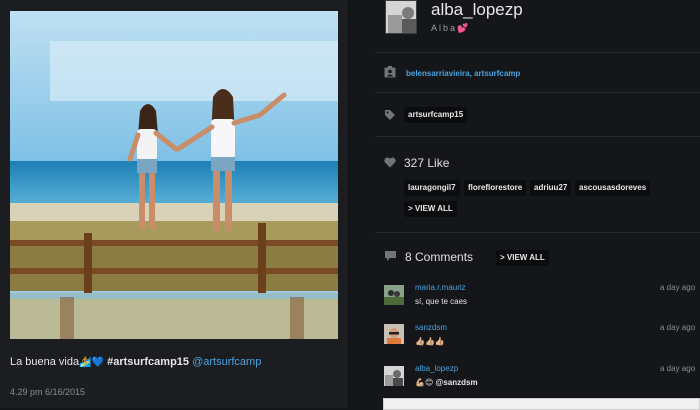 This screenshot has height=410, width=700. Describe the element at coordinates (226, 362) in the screenshot. I see `caption-mention: @artsurfcamp` at that location.